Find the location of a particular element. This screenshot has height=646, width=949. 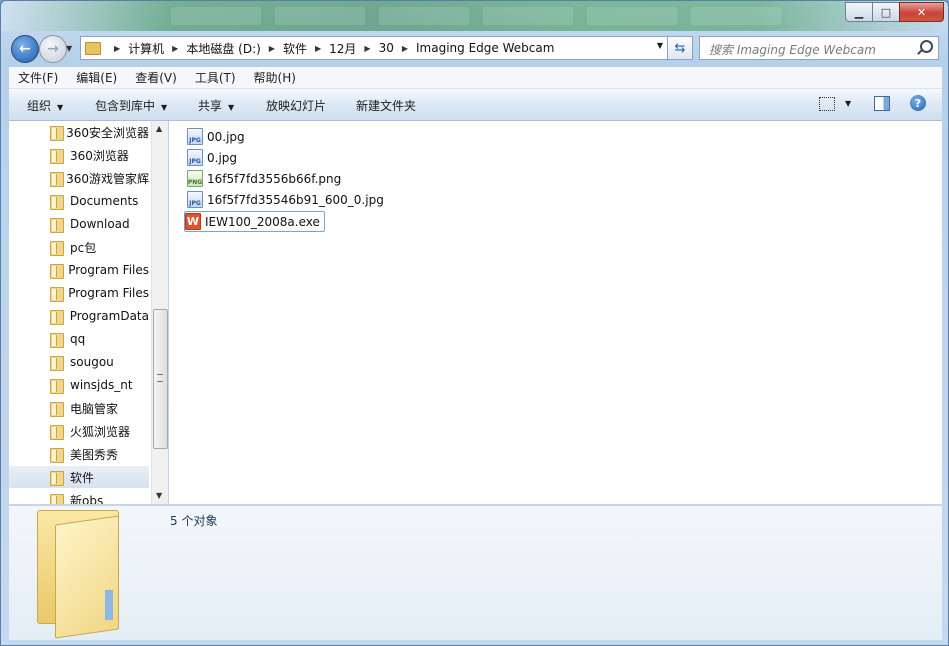

search-icon is located at coordinates (926, 46).